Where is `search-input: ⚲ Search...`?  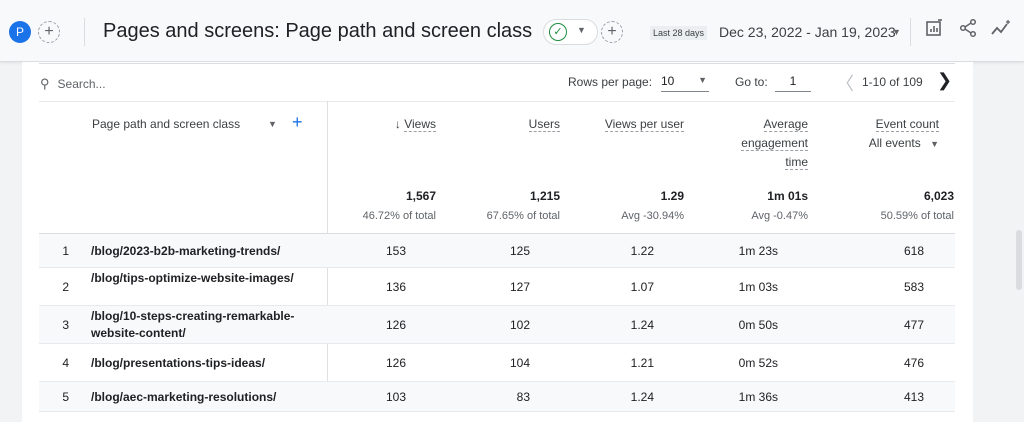 search-input: ⚲ Search... is located at coordinates (73, 84).